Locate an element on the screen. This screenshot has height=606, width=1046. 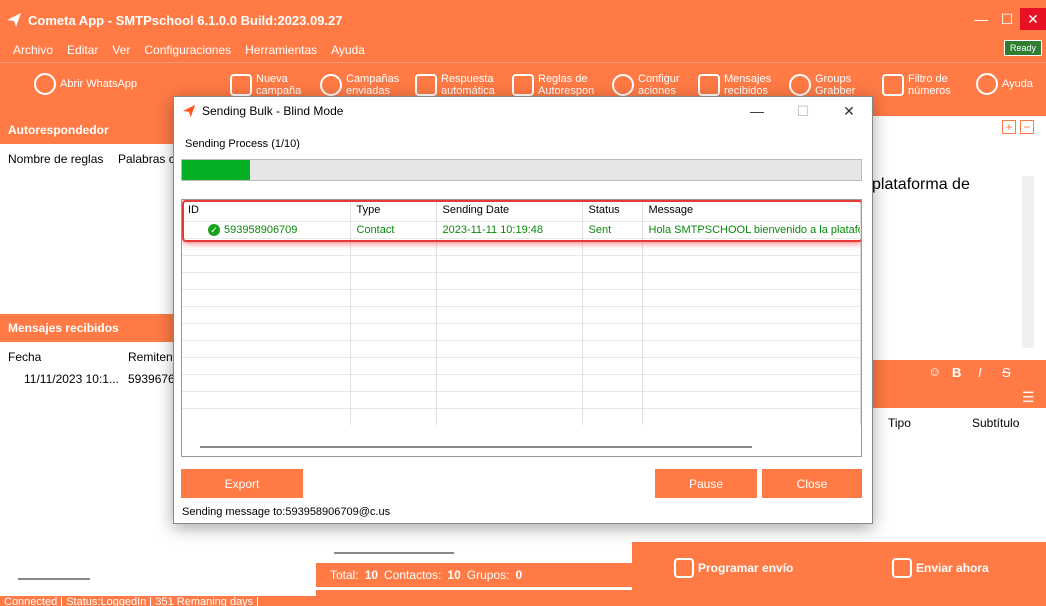
paper-plane-icon is located at coordinates (14, 20).